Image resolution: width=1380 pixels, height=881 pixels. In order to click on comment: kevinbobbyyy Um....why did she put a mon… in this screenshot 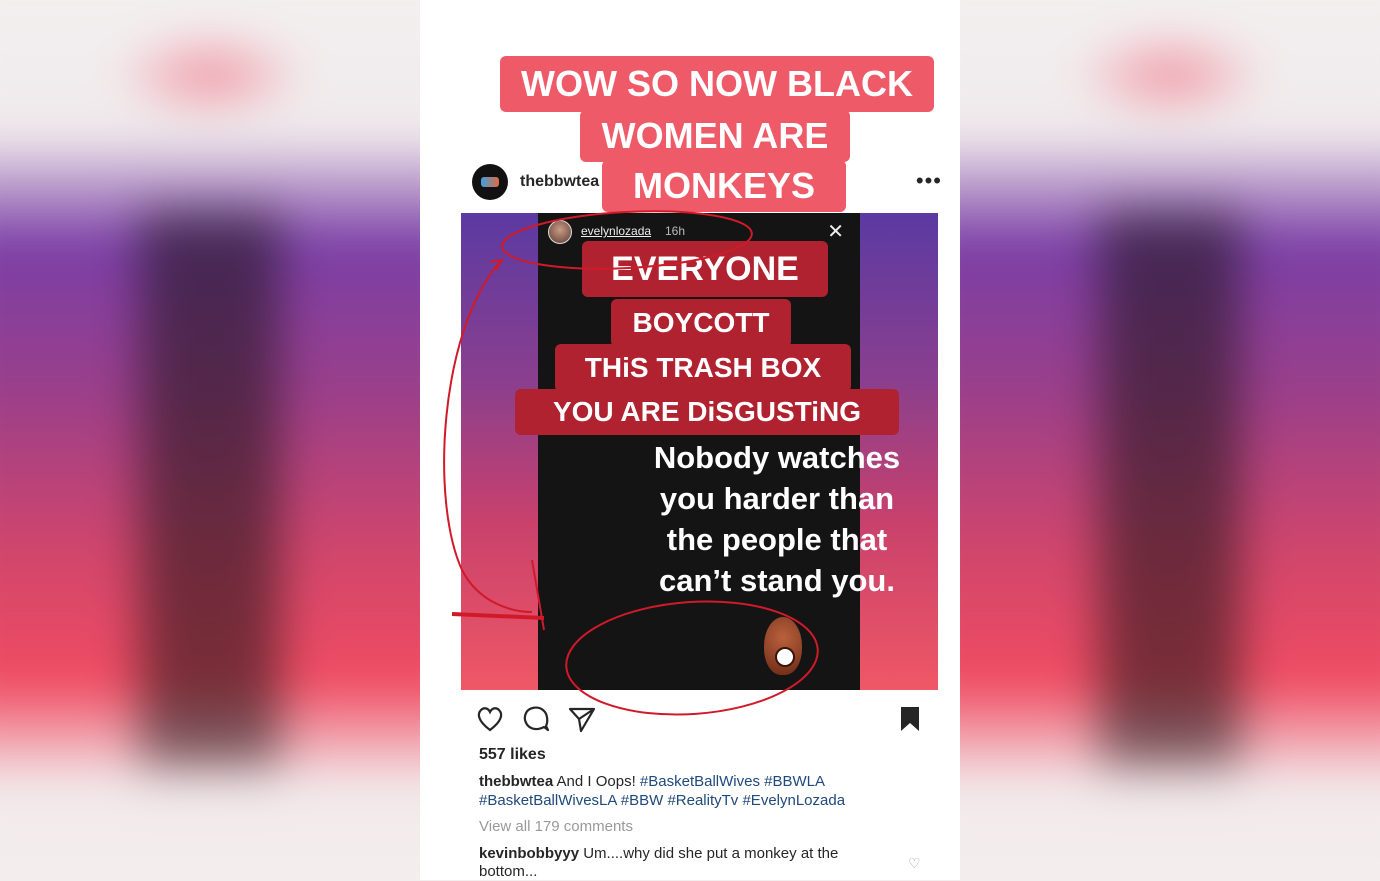, I will do `click(689, 863)`.